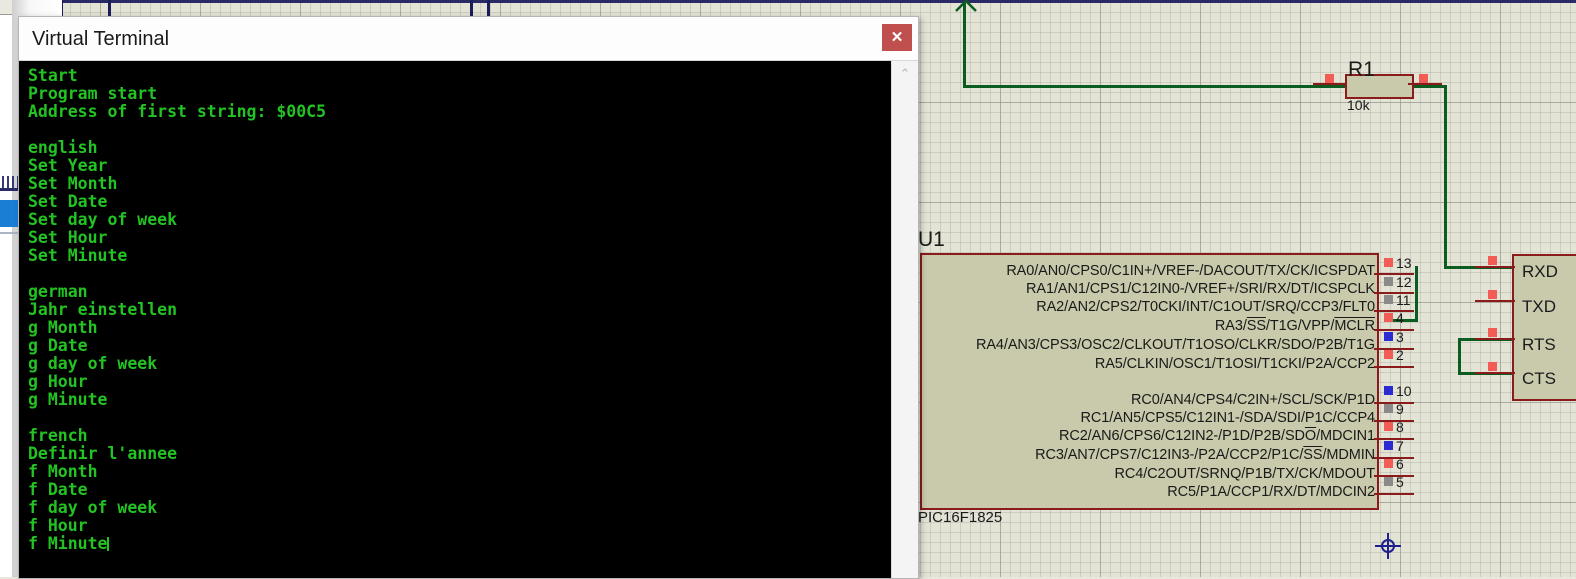 This screenshot has height=579, width=1576. I want to click on window-title-bar: Virtual Terminal ✕, so click(468, 39).